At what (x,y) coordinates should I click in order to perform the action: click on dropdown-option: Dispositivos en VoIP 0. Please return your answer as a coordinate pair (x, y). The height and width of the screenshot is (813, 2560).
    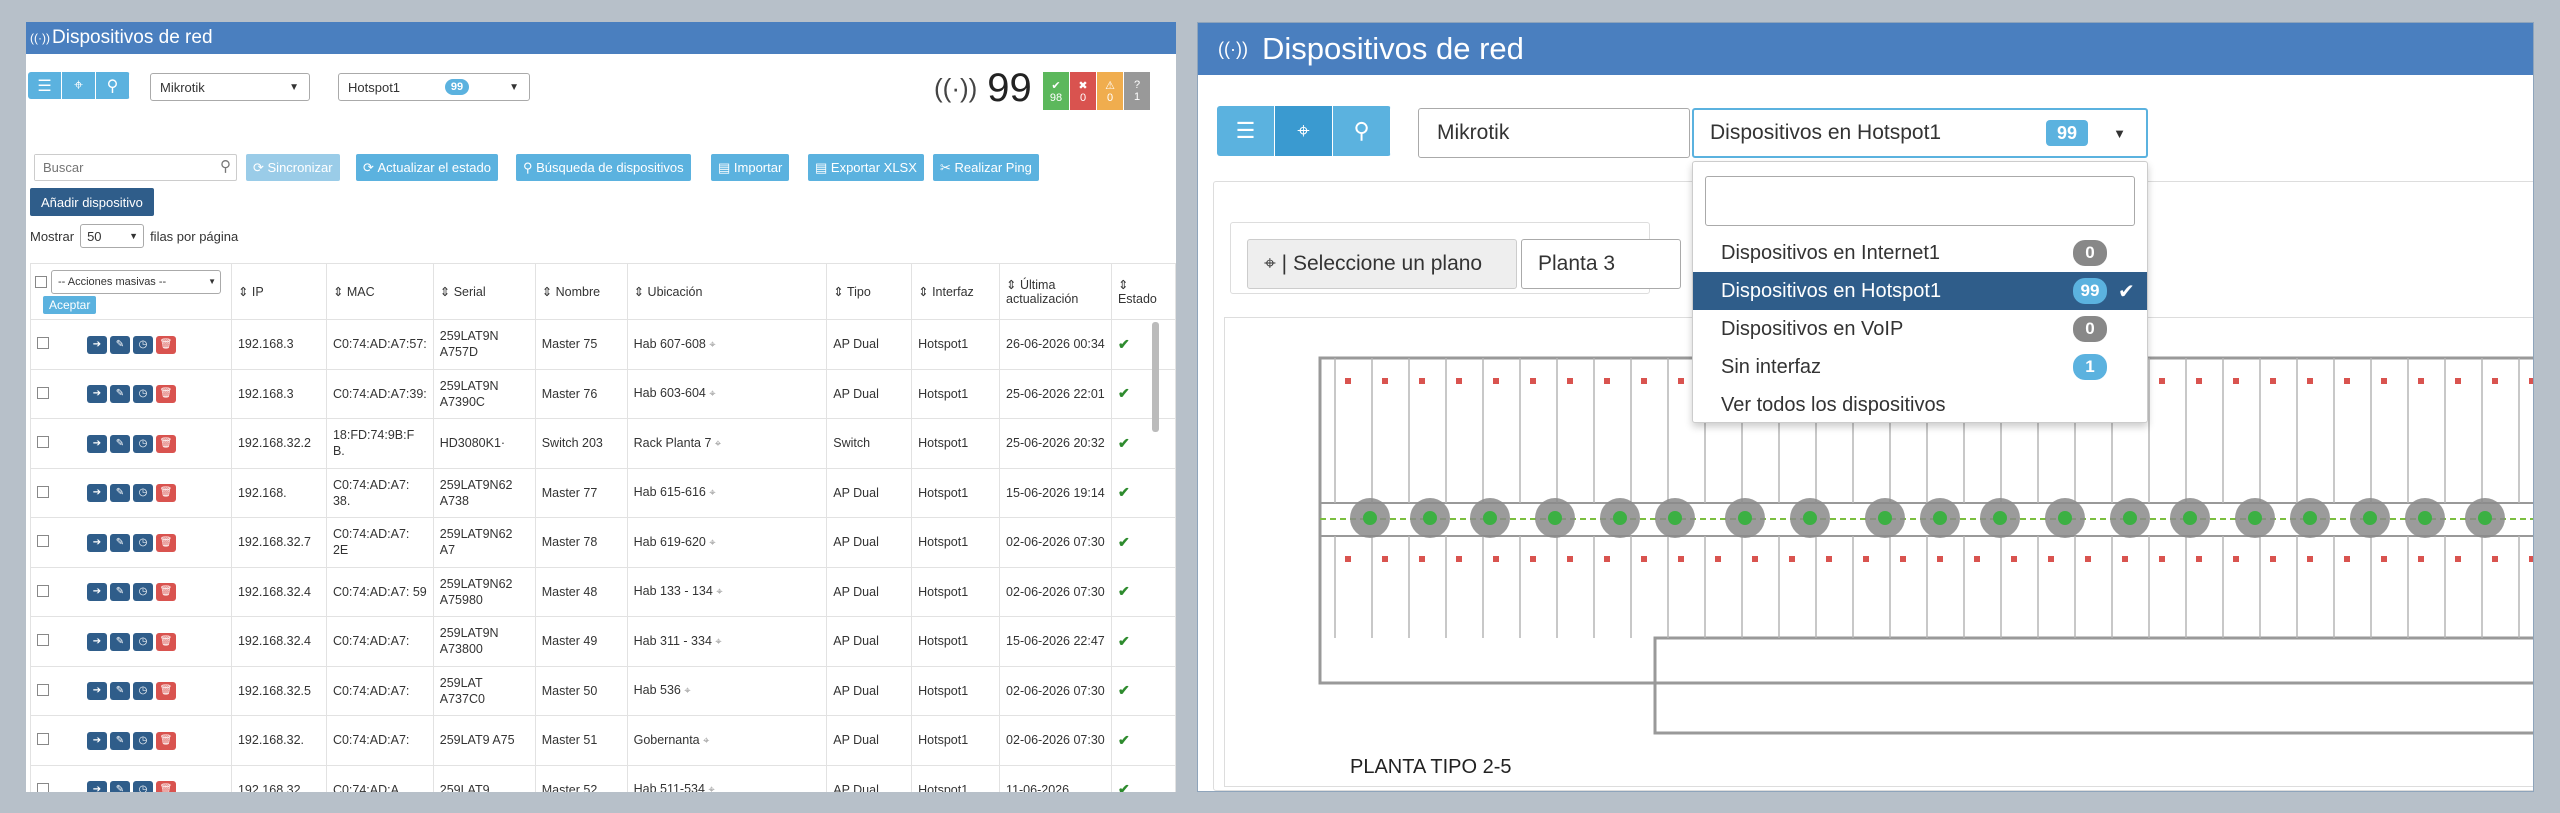
    Looking at the image, I should click on (1920, 329).